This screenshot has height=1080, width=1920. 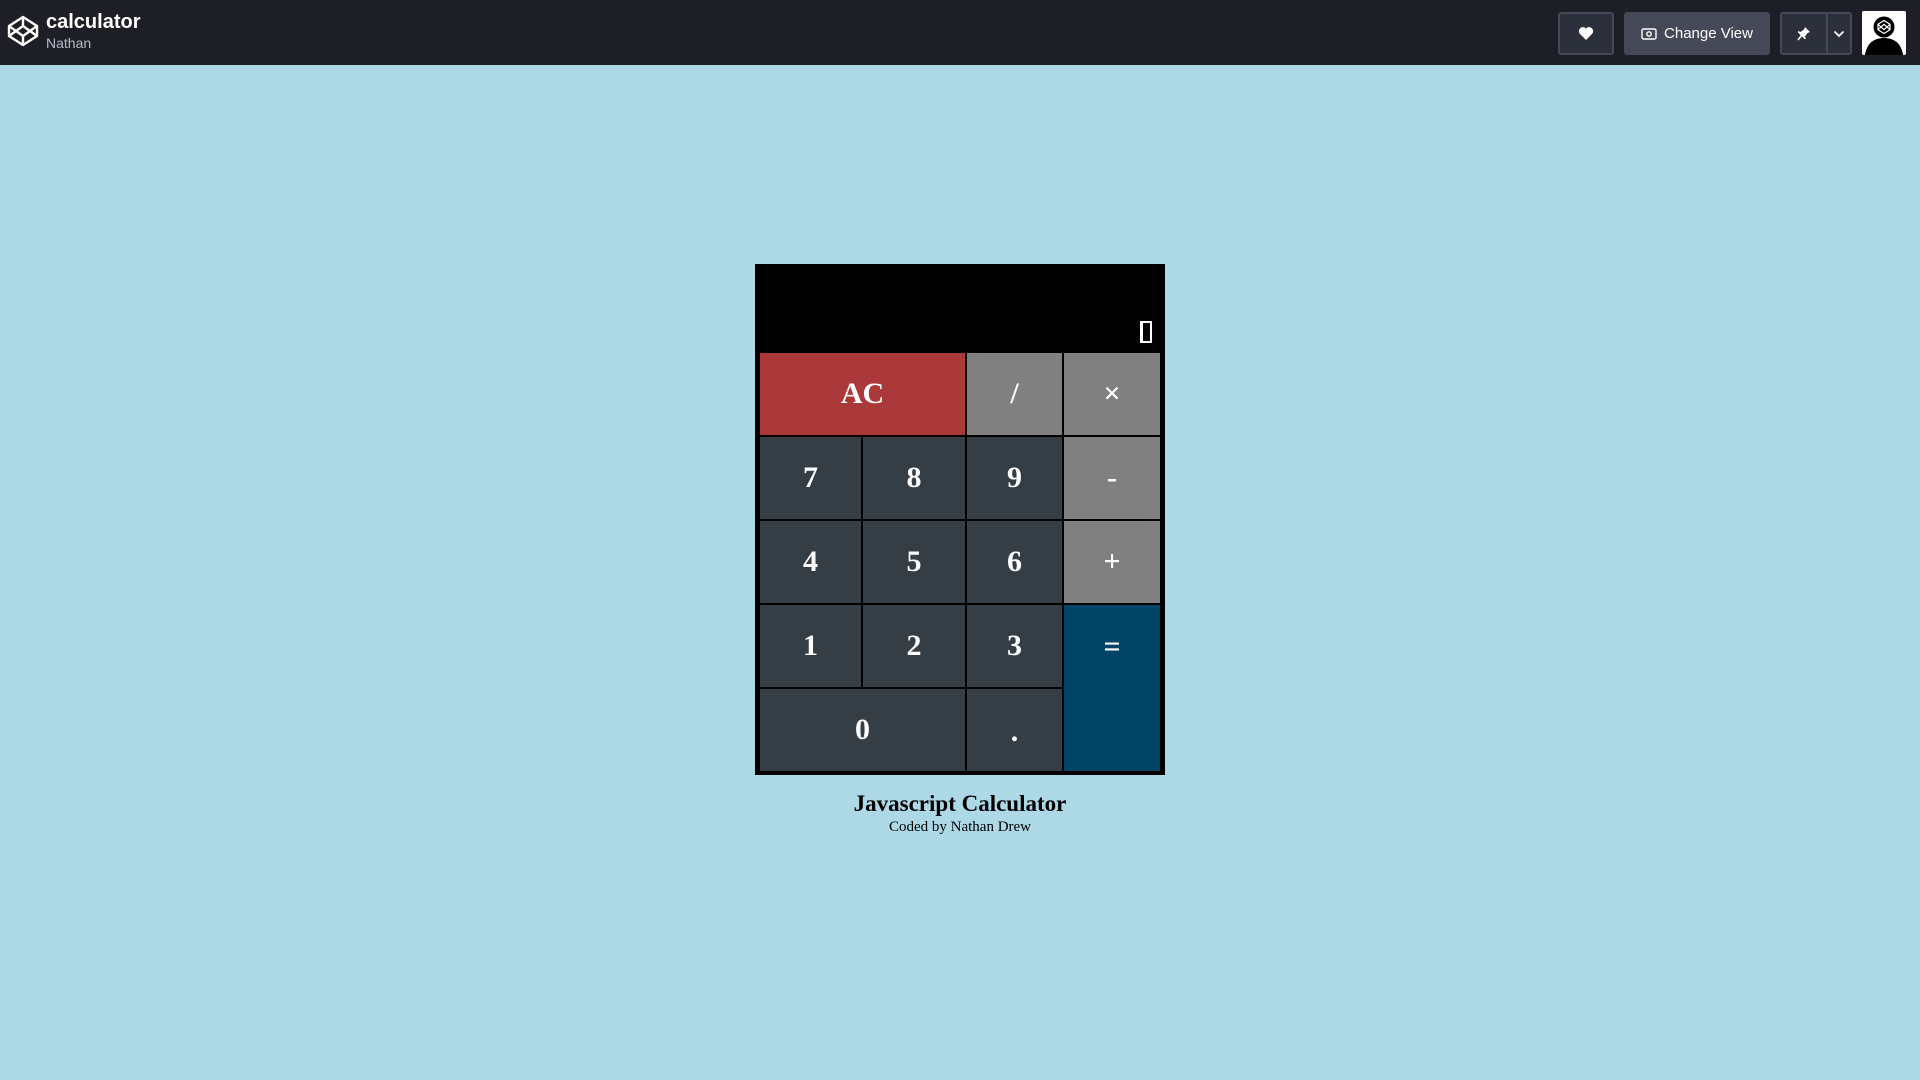 I want to click on clear-button: AC, so click(x=862, y=394).